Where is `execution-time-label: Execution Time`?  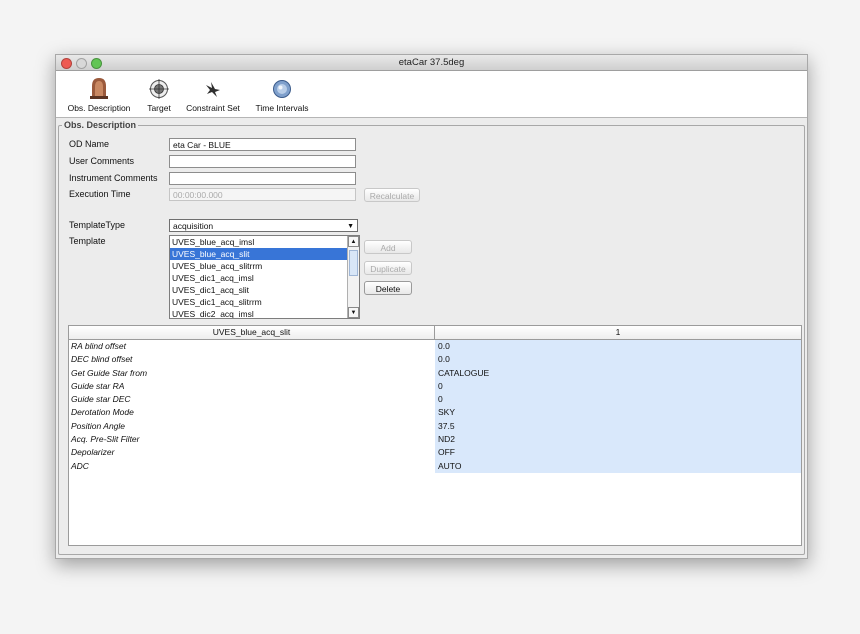
execution-time-label: Execution Time is located at coordinates (100, 194).